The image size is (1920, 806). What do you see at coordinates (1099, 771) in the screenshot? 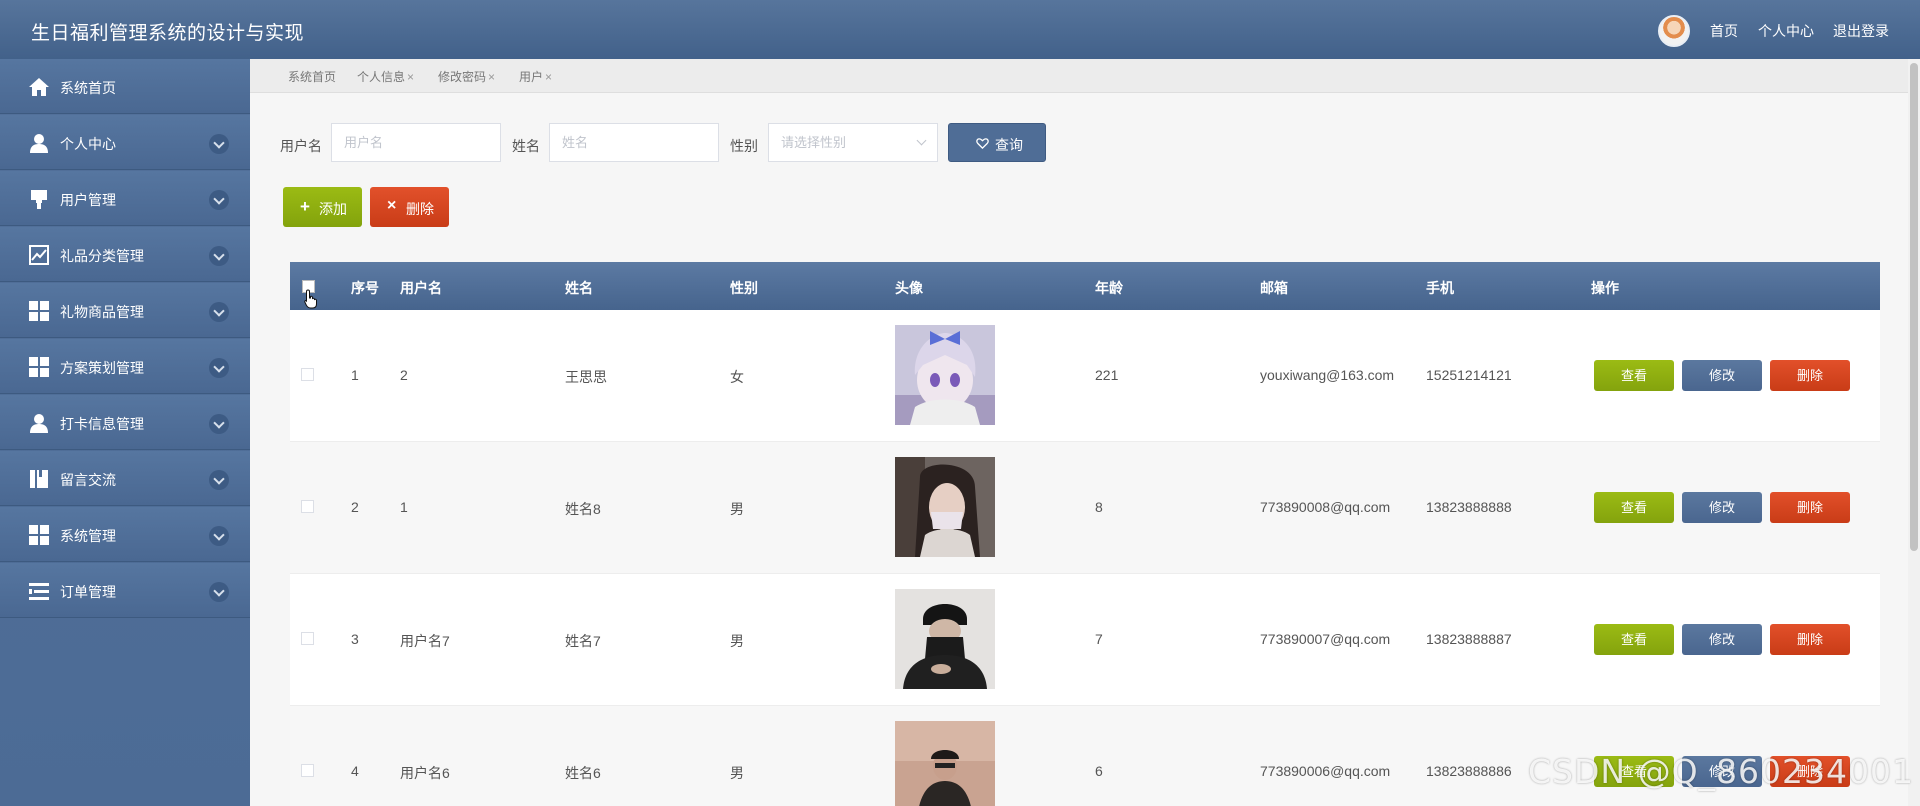
I see `cell-age: 6` at bounding box center [1099, 771].